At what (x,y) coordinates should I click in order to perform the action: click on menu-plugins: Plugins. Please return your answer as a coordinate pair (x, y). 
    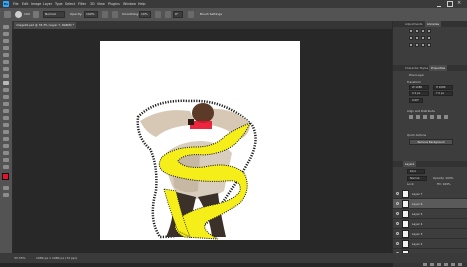
    Looking at the image, I should click on (114, 4).